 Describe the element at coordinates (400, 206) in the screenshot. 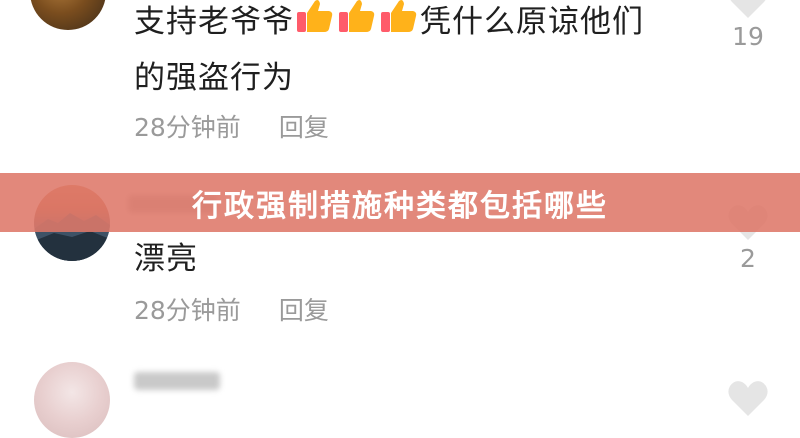

I see `banner-title: 行政强制措施种类都包括哪些` at that location.